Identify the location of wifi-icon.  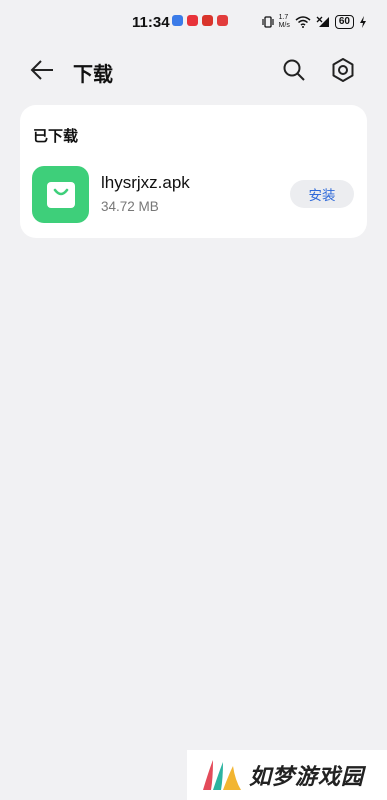
(303, 22).